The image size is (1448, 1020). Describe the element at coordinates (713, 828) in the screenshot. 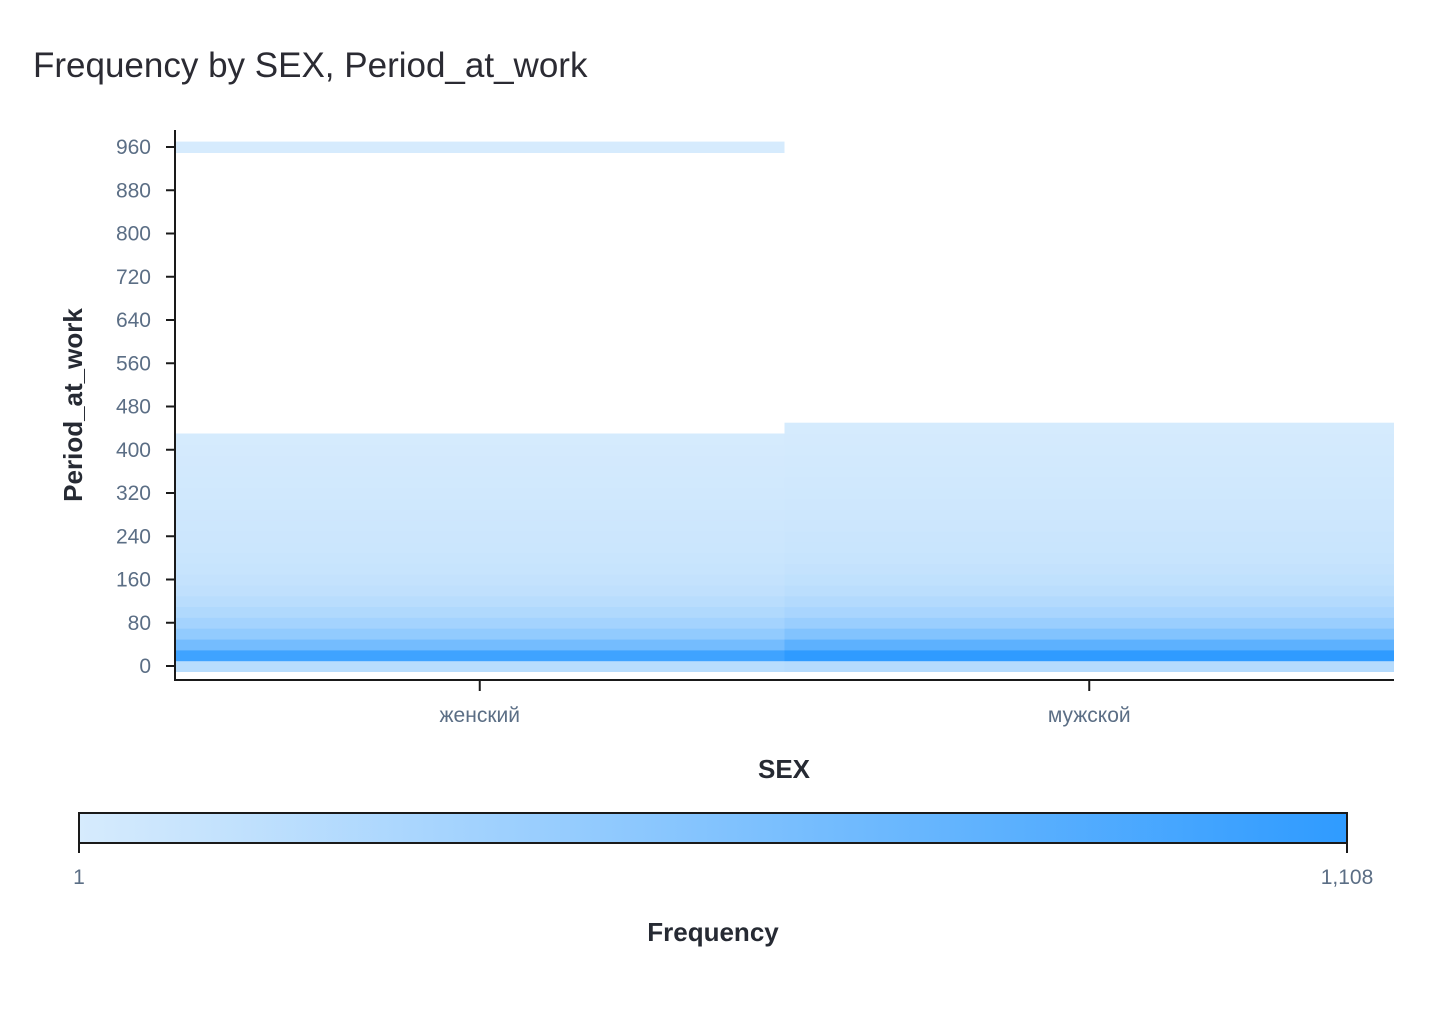

I see `colorbar` at that location.